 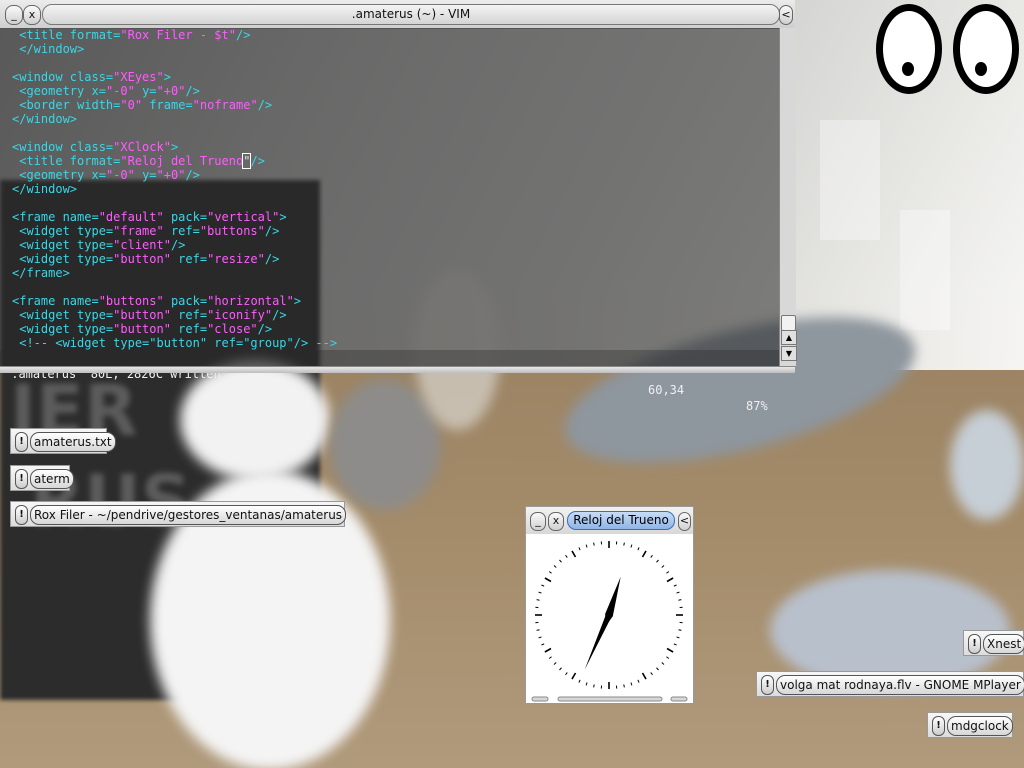 I want to click on code-line: </frame>, so click(x=395, y=273).